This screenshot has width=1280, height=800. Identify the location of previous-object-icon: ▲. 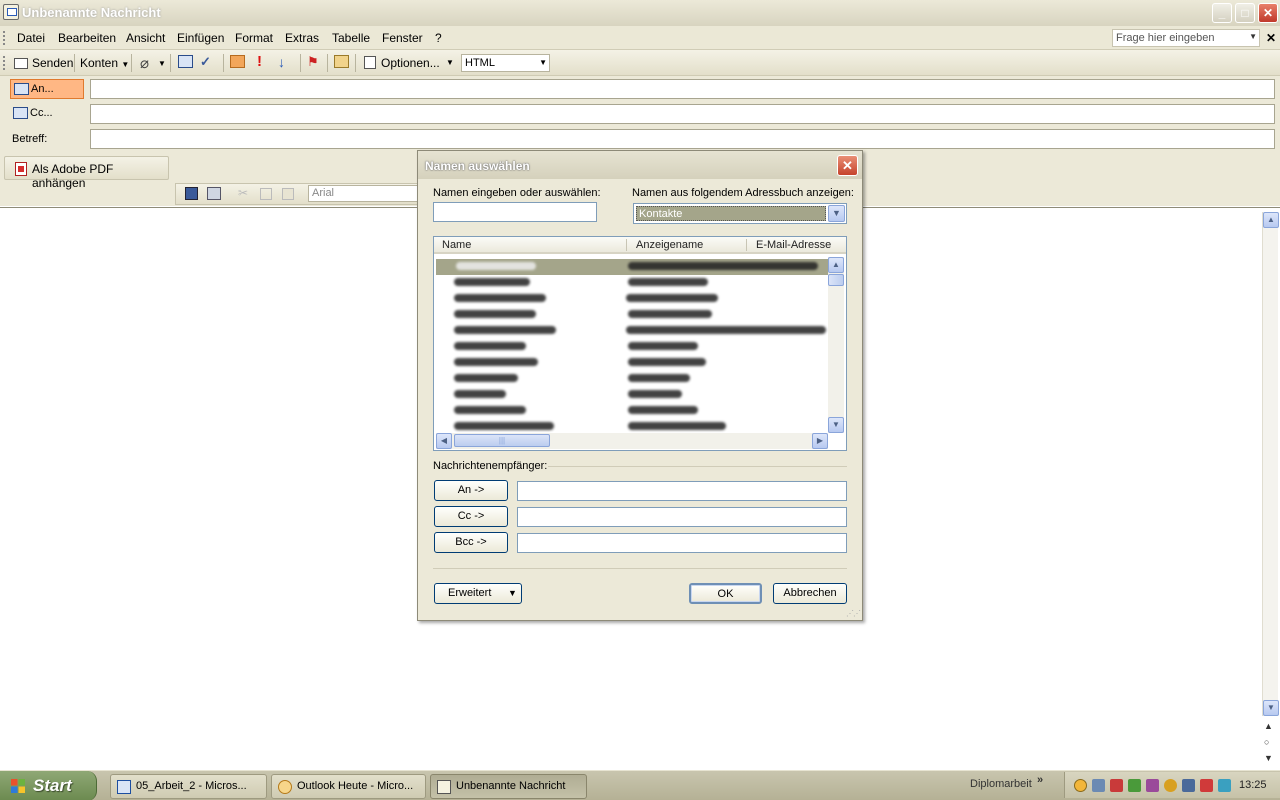
(1268, 726).